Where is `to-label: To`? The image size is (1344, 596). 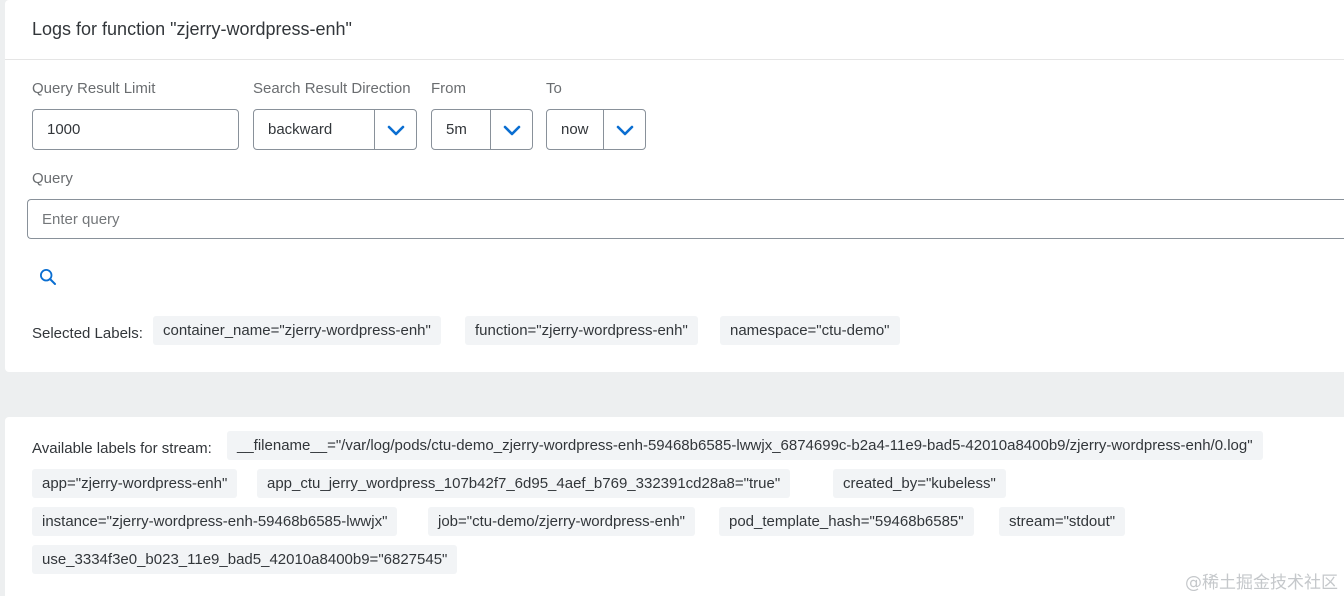 to-label: To is located at coordinates (554, 88).